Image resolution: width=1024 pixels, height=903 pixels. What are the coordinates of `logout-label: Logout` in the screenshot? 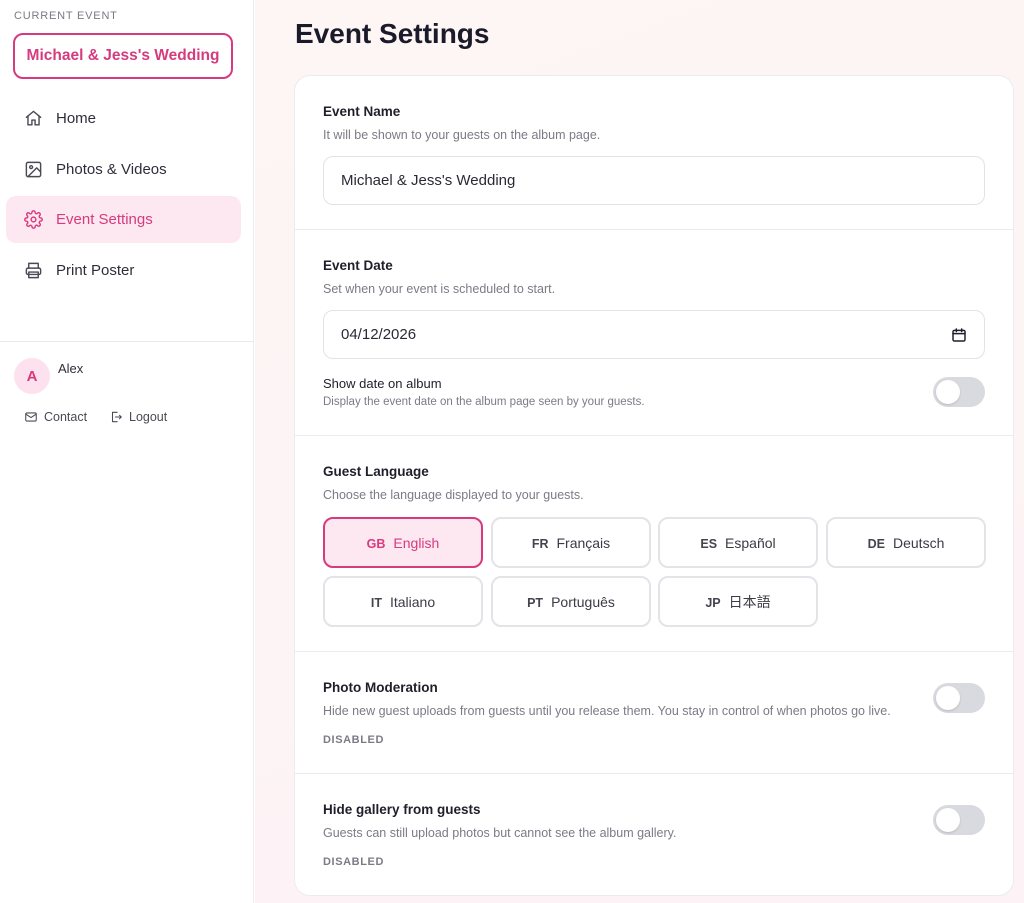 It's located at (148, 417).